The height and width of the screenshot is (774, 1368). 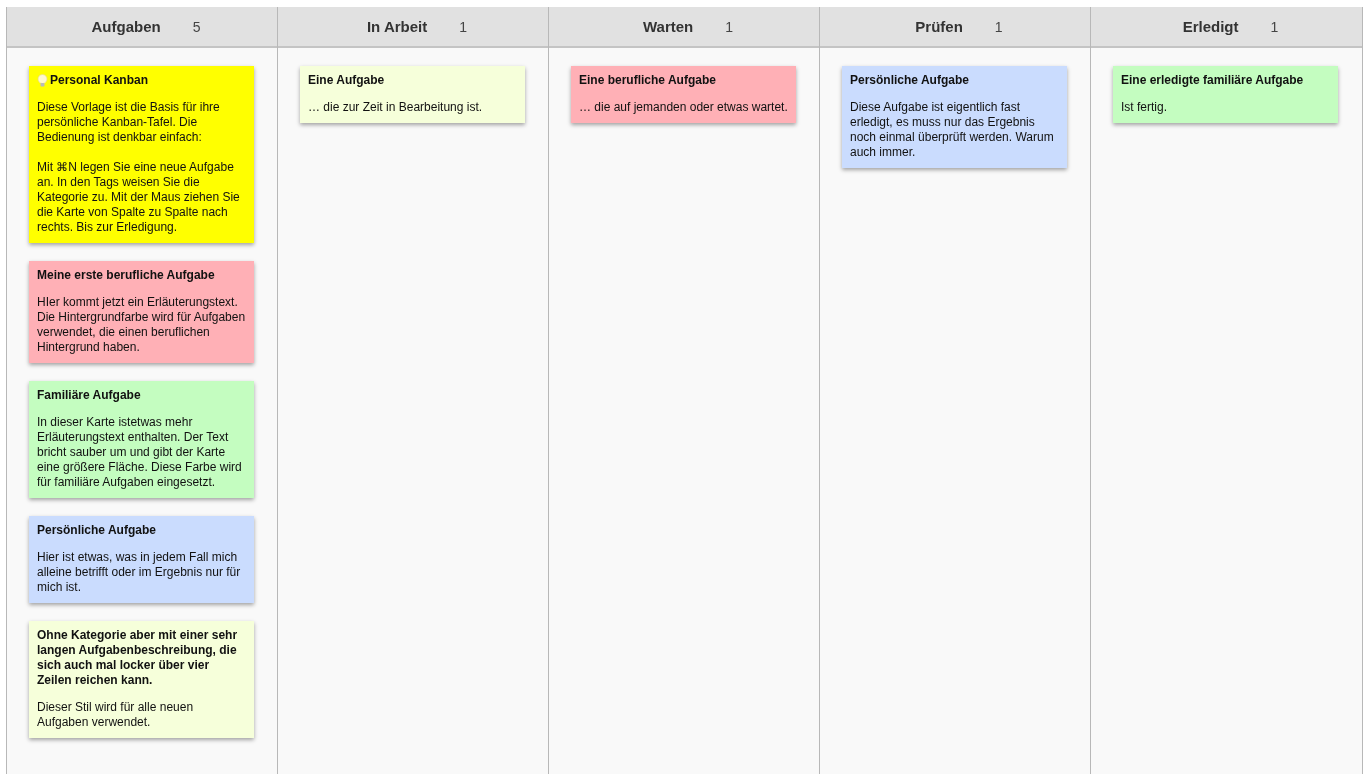 What do you see at coordinates (116, 715) in the screenshot?
I see `card-description: Dieser Stil wird für alle neuen Aufgaben verwendet.` at bounding box center [116, 715].